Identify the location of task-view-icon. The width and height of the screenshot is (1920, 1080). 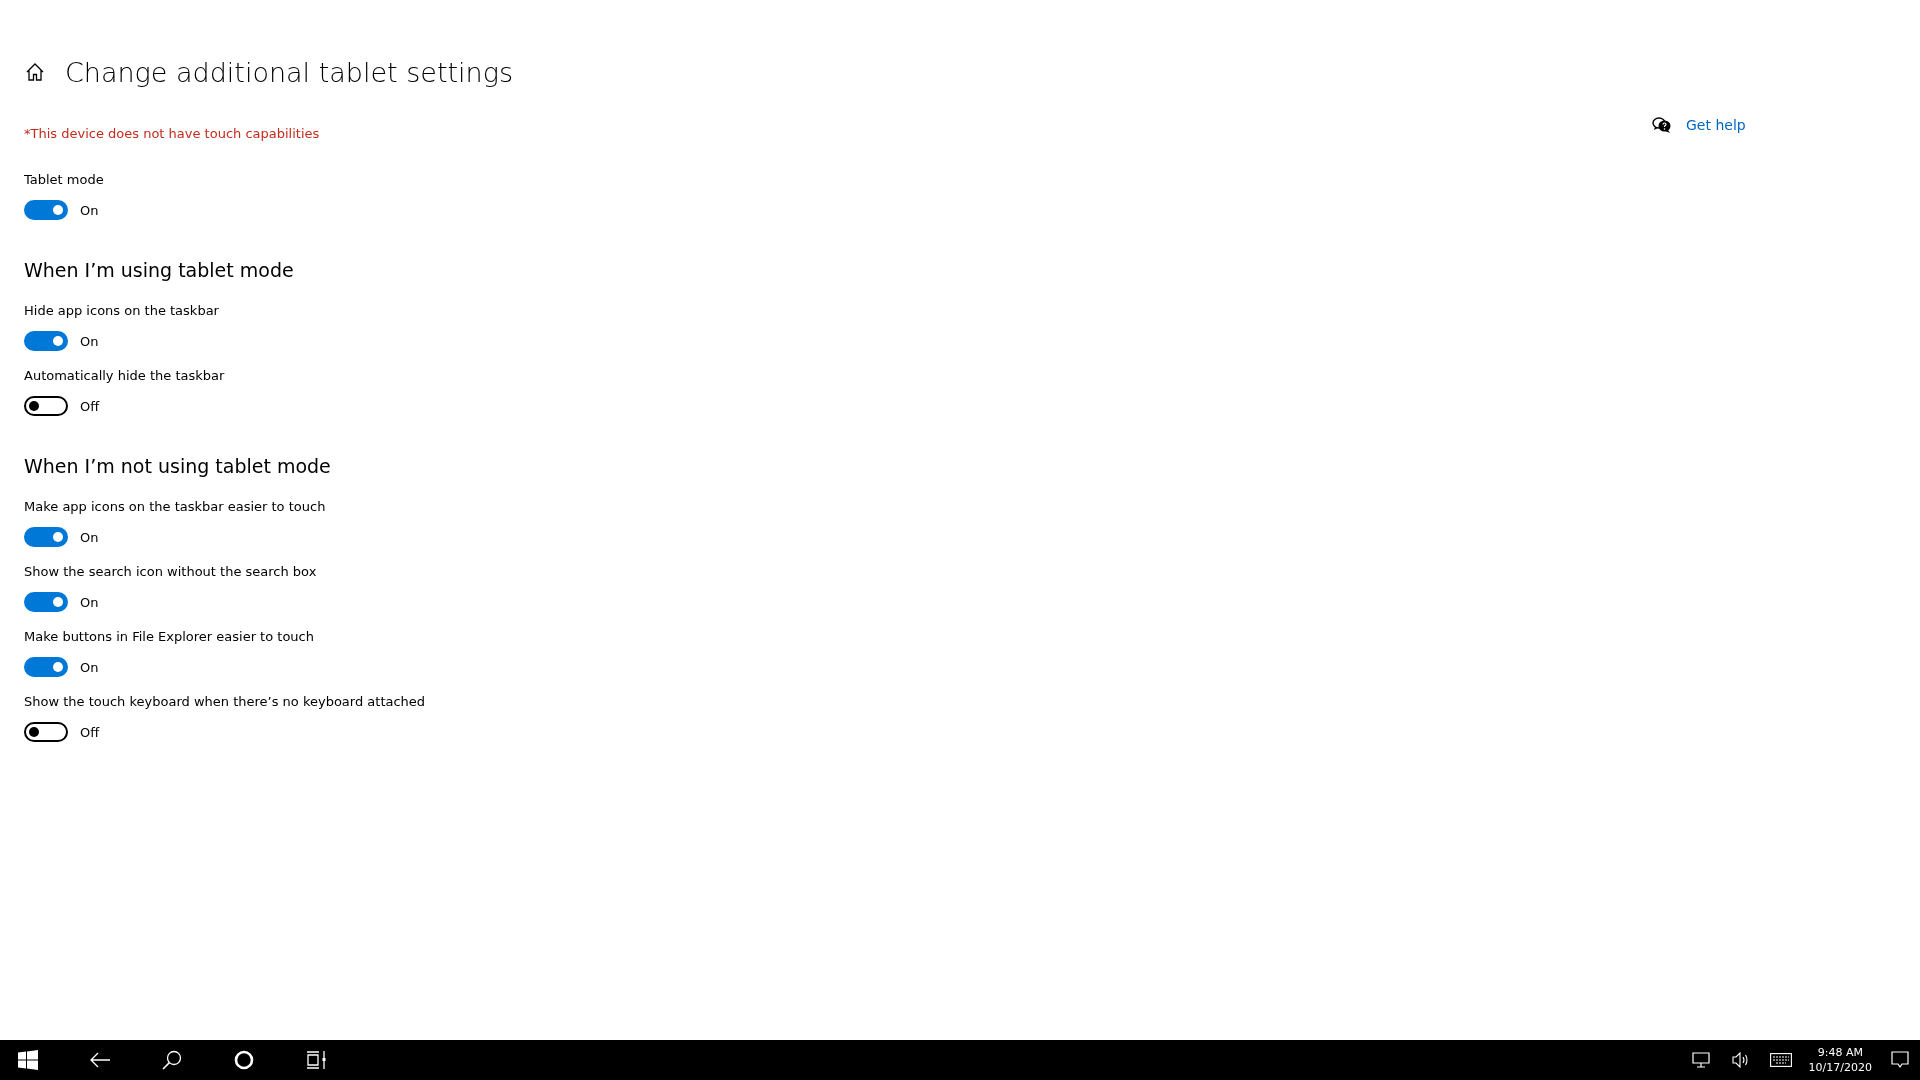
(316, 1060).